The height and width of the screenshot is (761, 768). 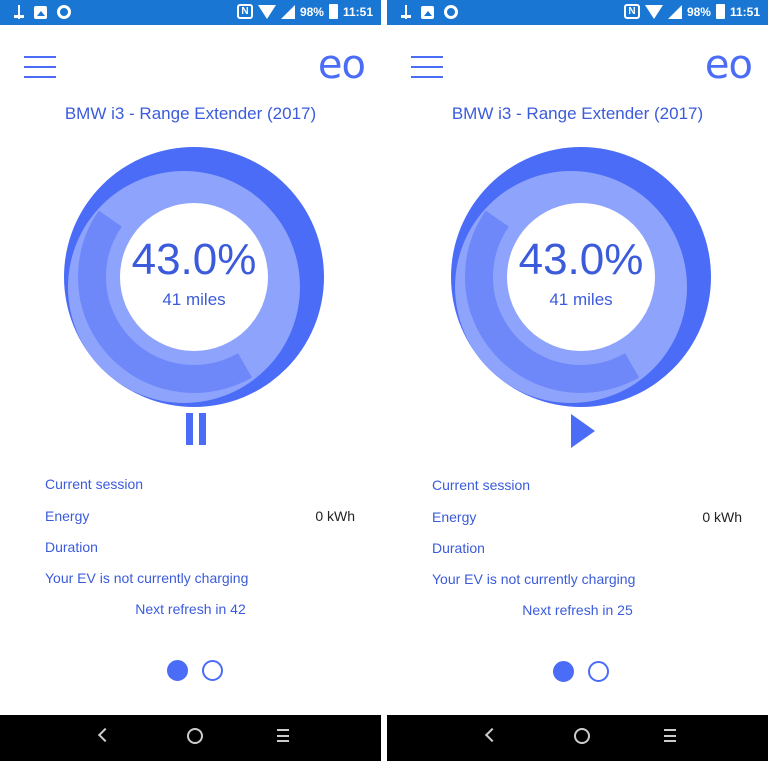 I want to click on refresh-countdown: Next refresh in 42, so click(x=190, y=609).